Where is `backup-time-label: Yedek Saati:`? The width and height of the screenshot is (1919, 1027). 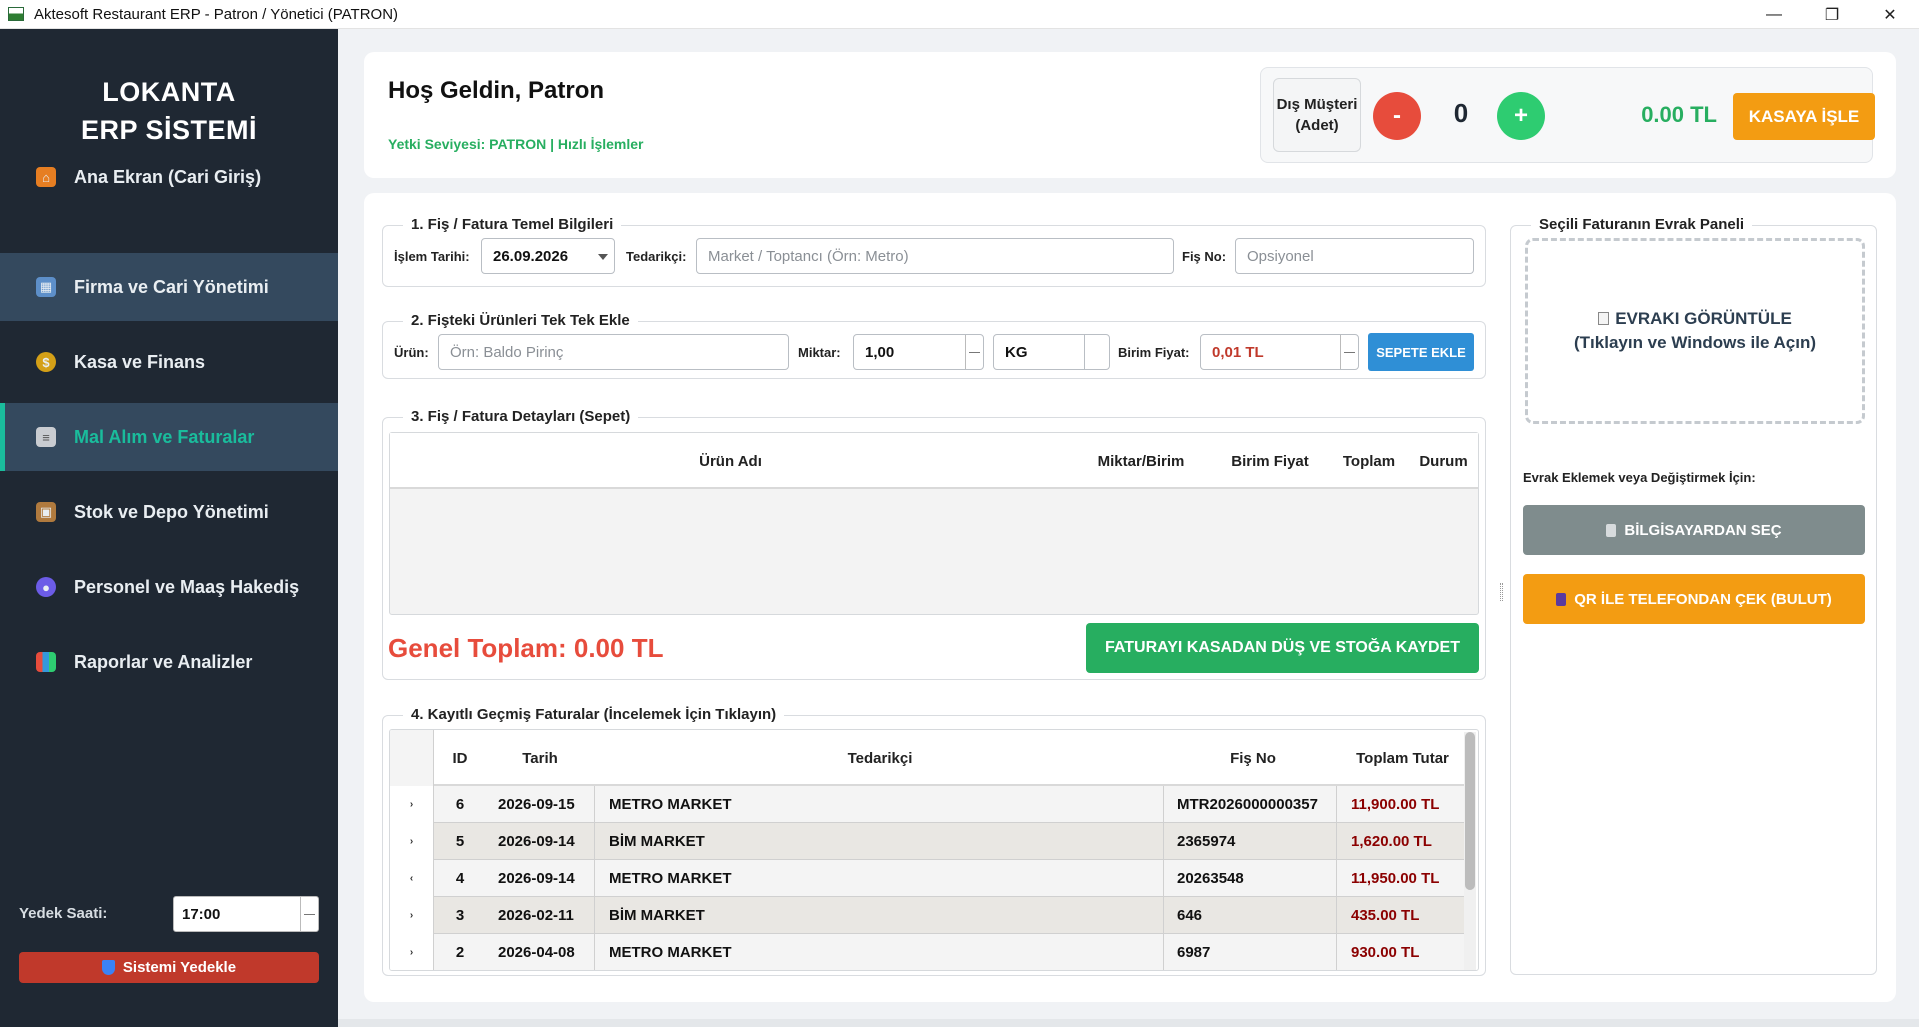 backup-time-label: Yedek Saati: is located at coordinates (63, 913).